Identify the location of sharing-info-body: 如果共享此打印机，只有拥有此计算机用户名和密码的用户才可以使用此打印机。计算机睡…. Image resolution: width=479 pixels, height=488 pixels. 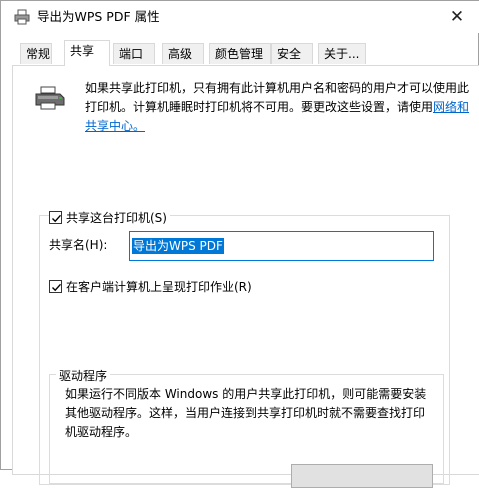
(277, 97).